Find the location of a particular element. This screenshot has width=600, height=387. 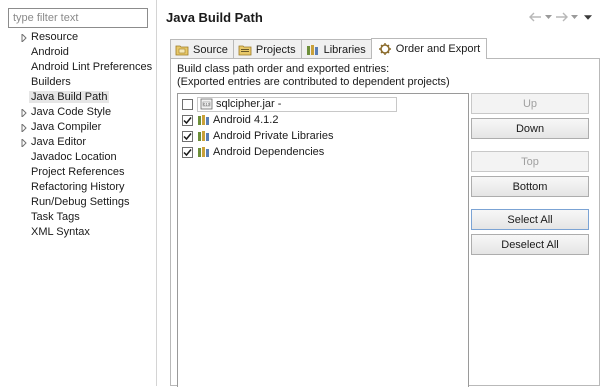

tree-item-label: Refactoring History is located at coordinates (78, 187).